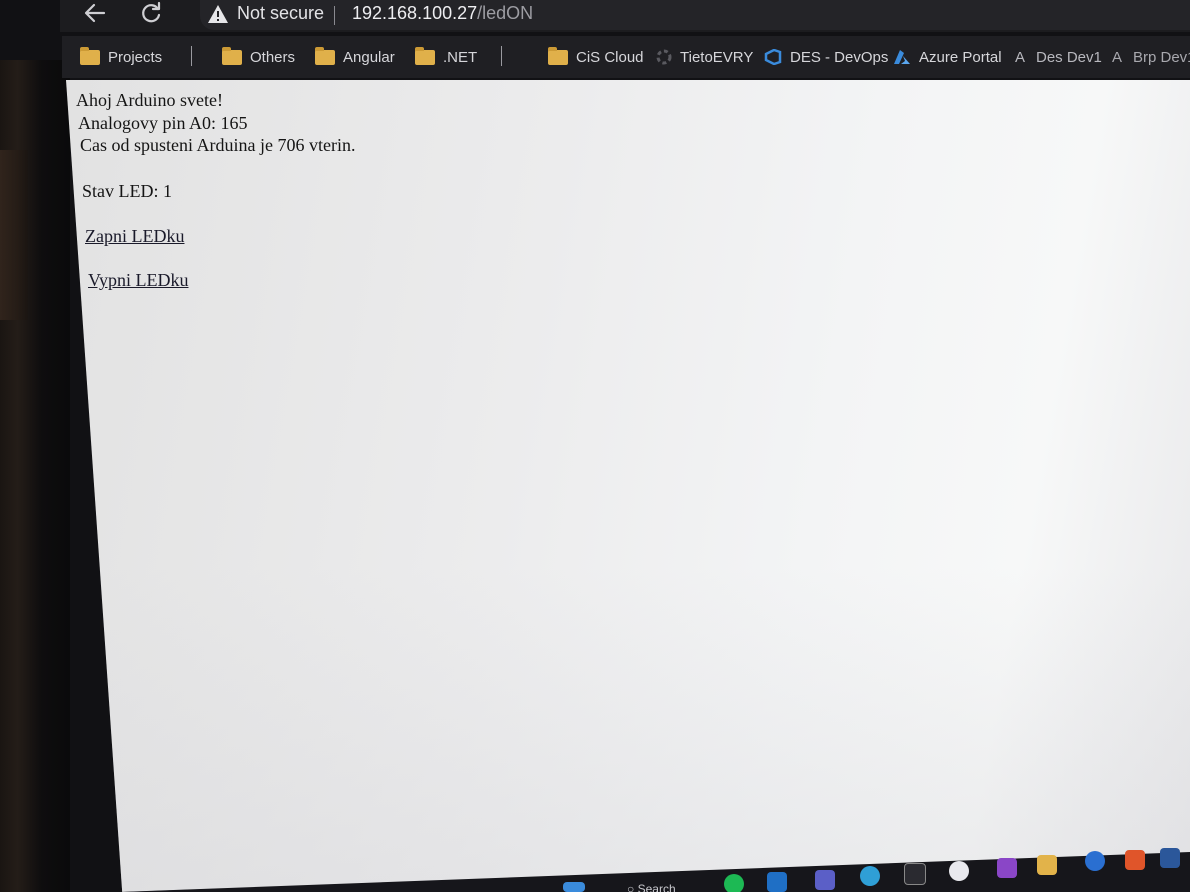 This screenshot has width=1190, height=892. I want to click on address-divider, so click(334, 15).